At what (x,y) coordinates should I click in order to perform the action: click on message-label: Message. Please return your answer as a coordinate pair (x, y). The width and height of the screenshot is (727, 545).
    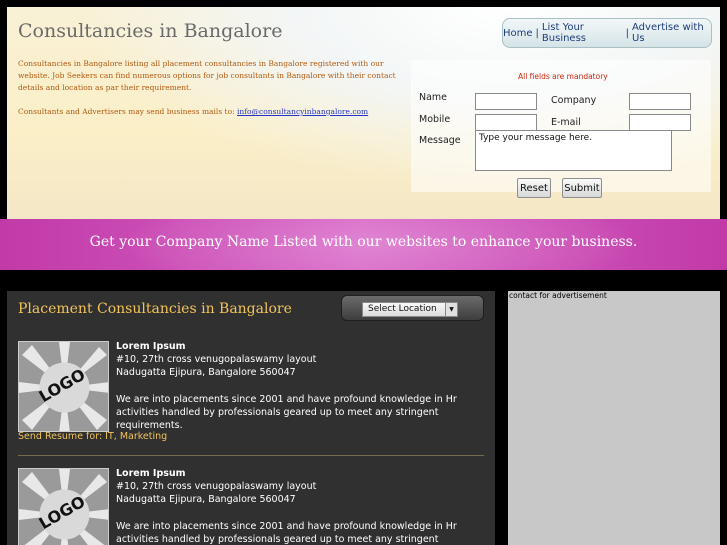
    Looking at the image, I should click on (440, 140).